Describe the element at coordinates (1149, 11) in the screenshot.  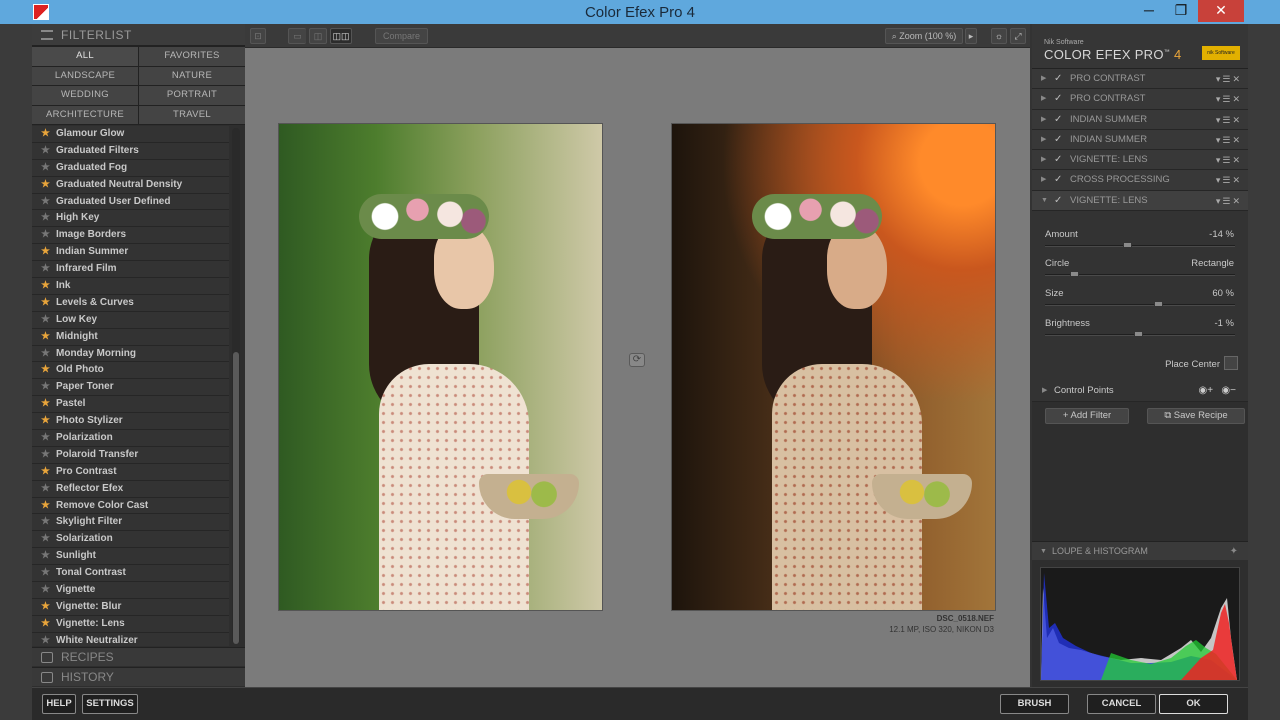
I see `minimize-button: ─` at that location.